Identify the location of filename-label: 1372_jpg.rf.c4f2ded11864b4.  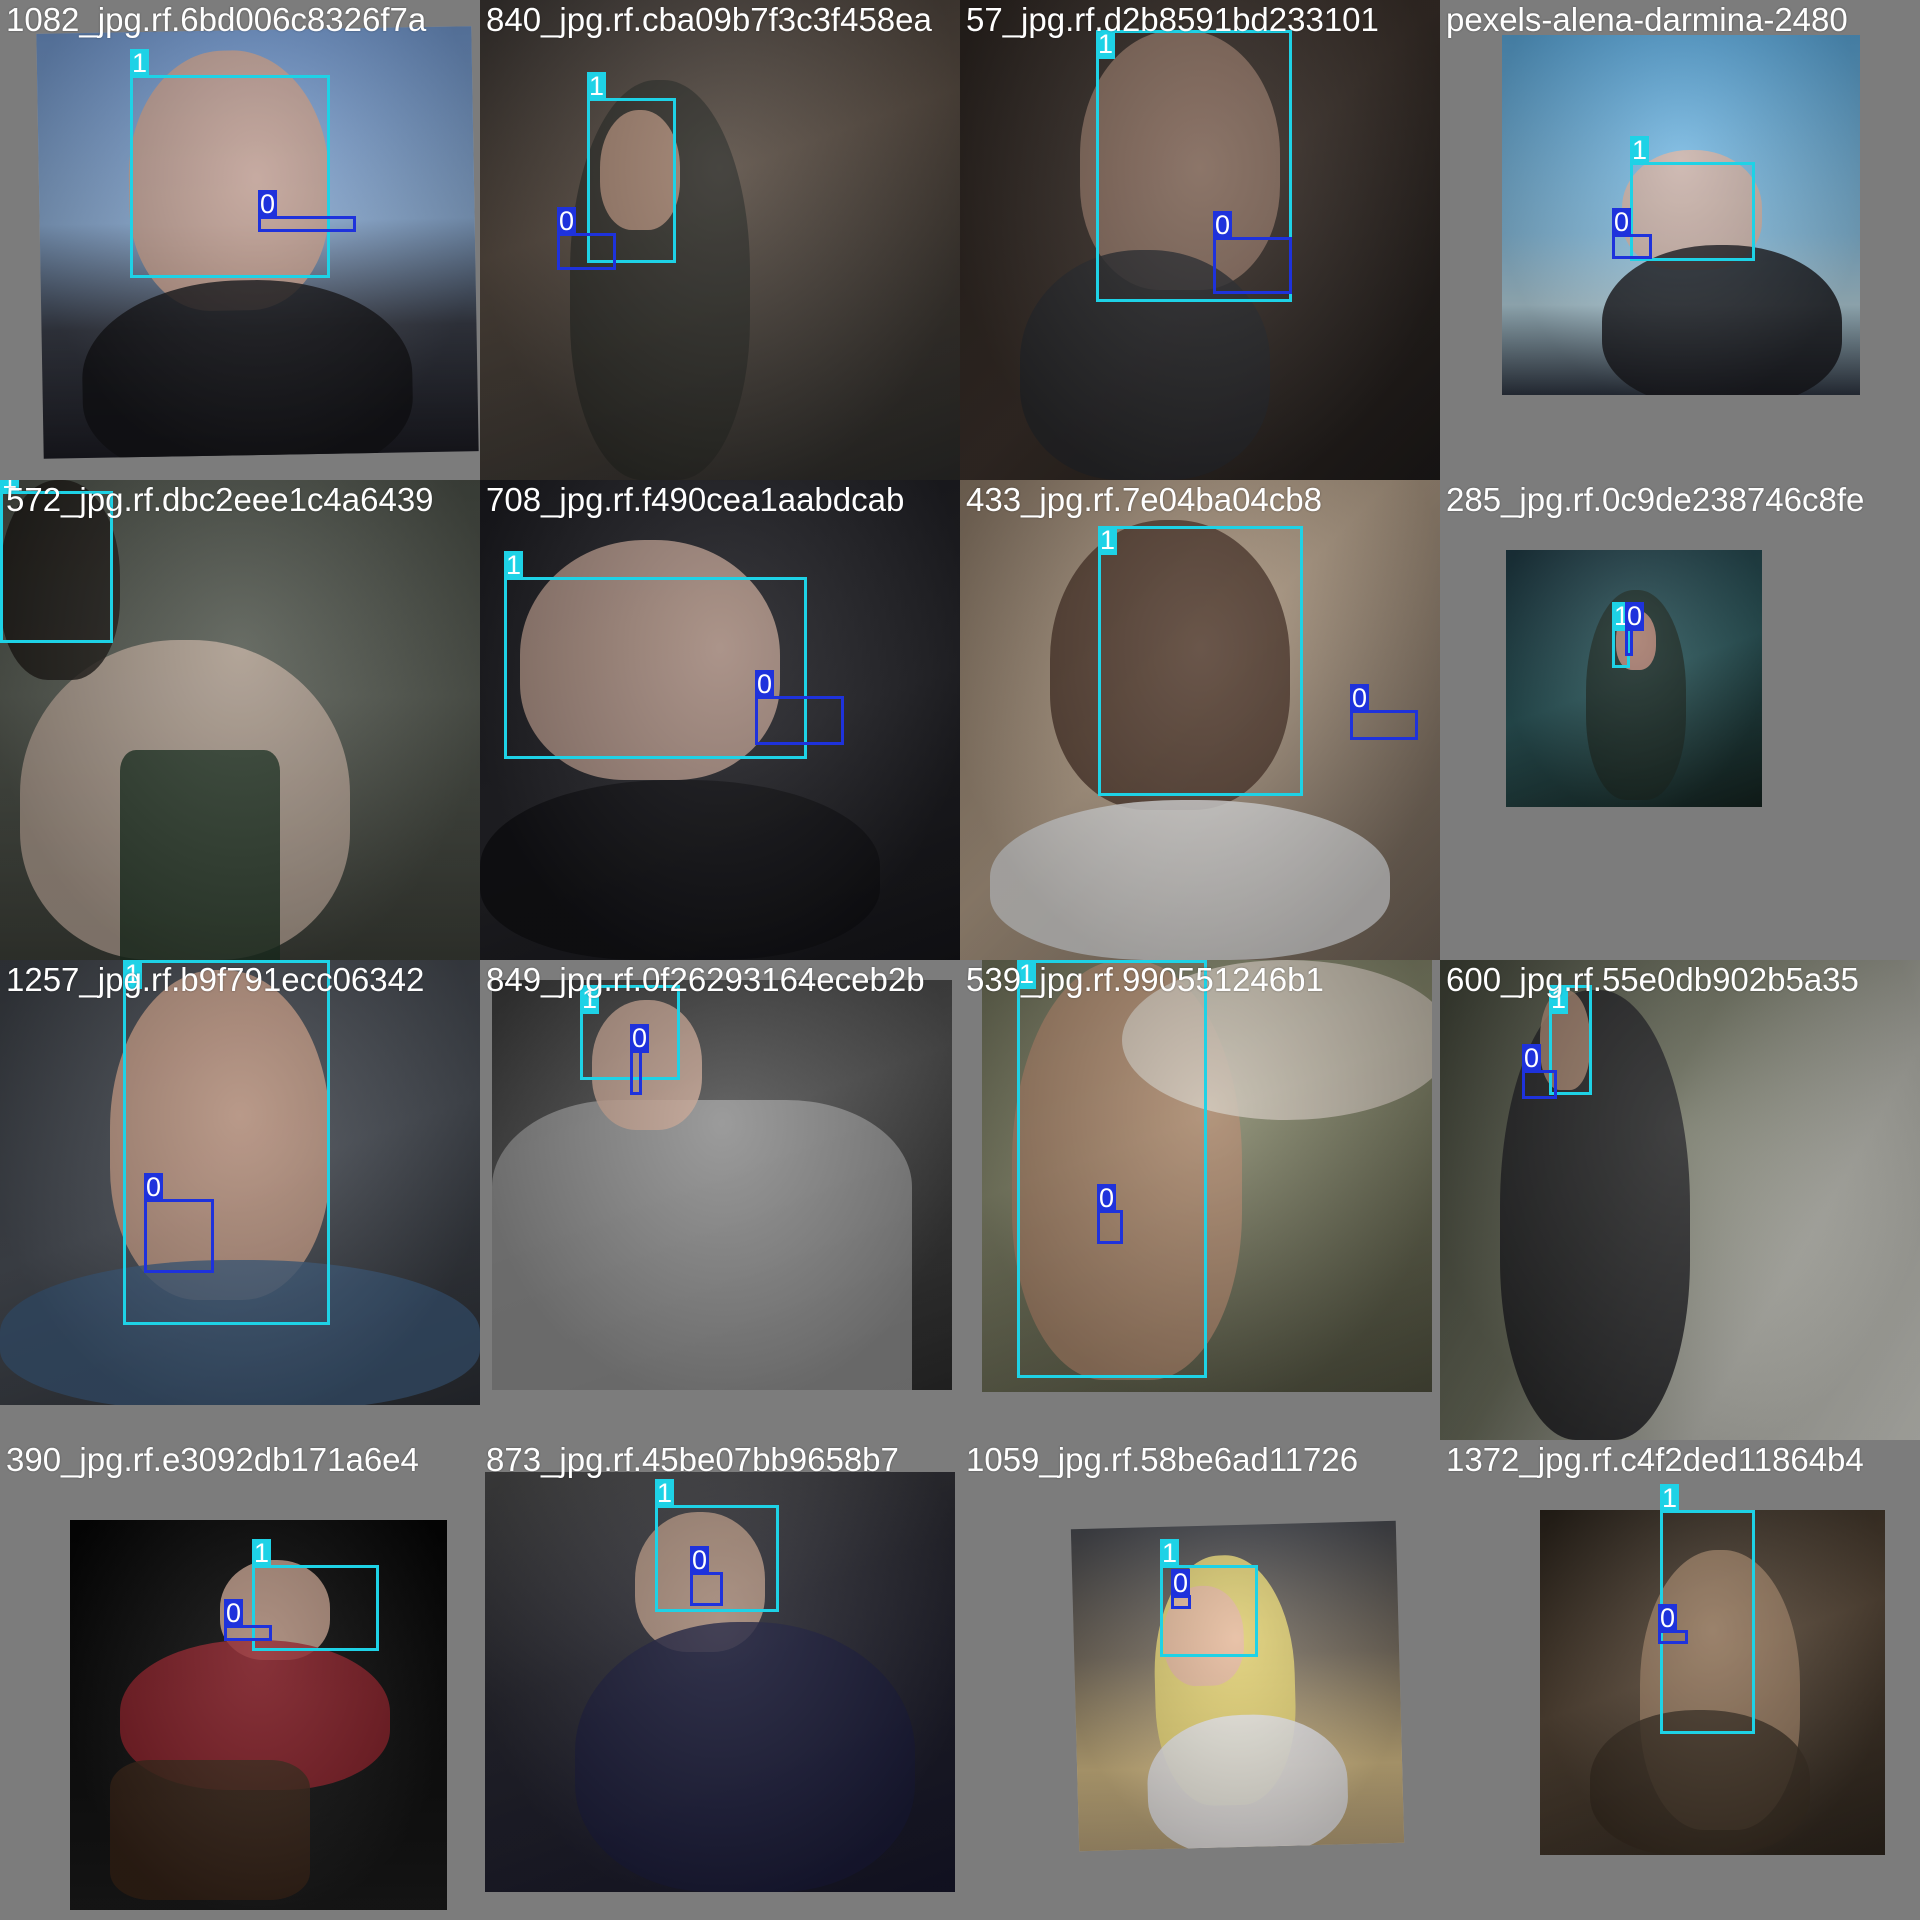
(1655, 1459).